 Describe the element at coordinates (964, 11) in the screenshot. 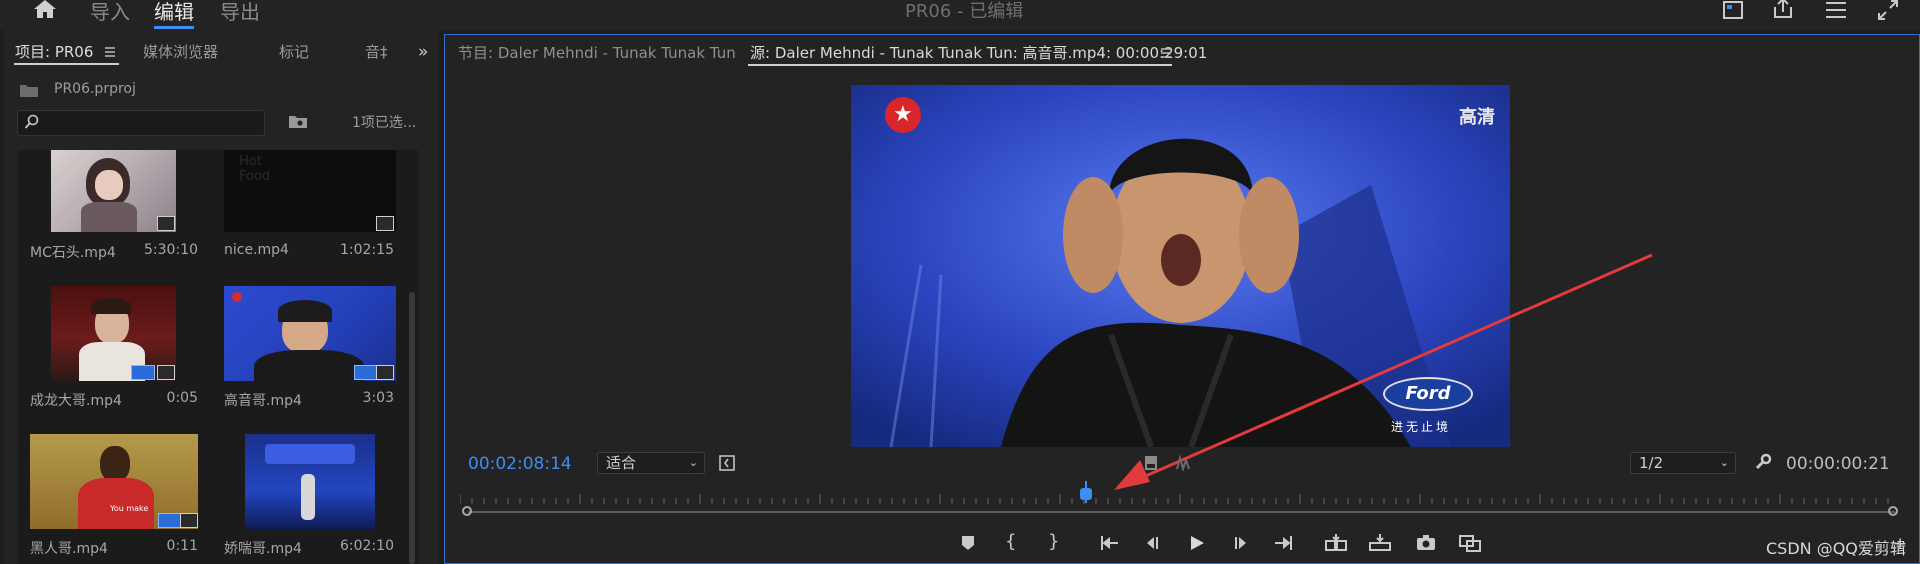

I see `window-title: PR06 - 已编辑` at that location.